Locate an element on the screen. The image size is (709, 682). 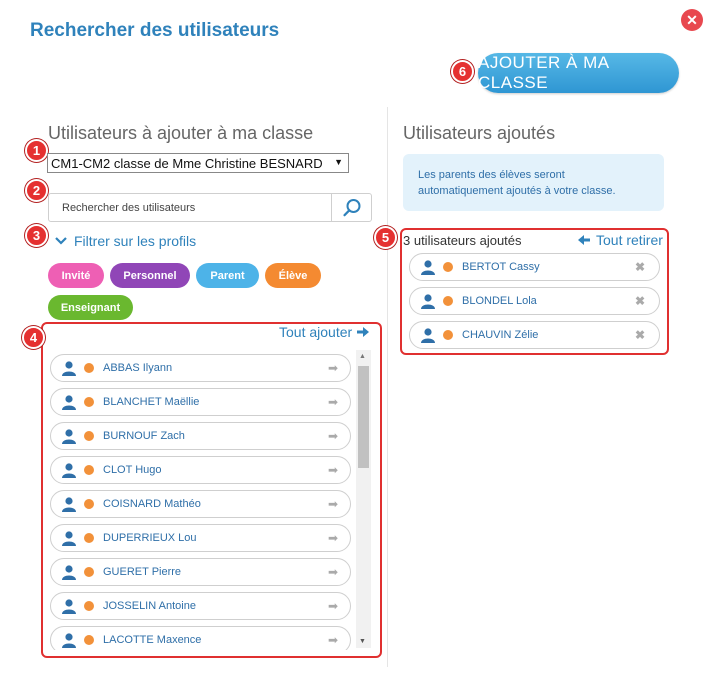
chevron-down-icon is located at coordinates (61, 241).